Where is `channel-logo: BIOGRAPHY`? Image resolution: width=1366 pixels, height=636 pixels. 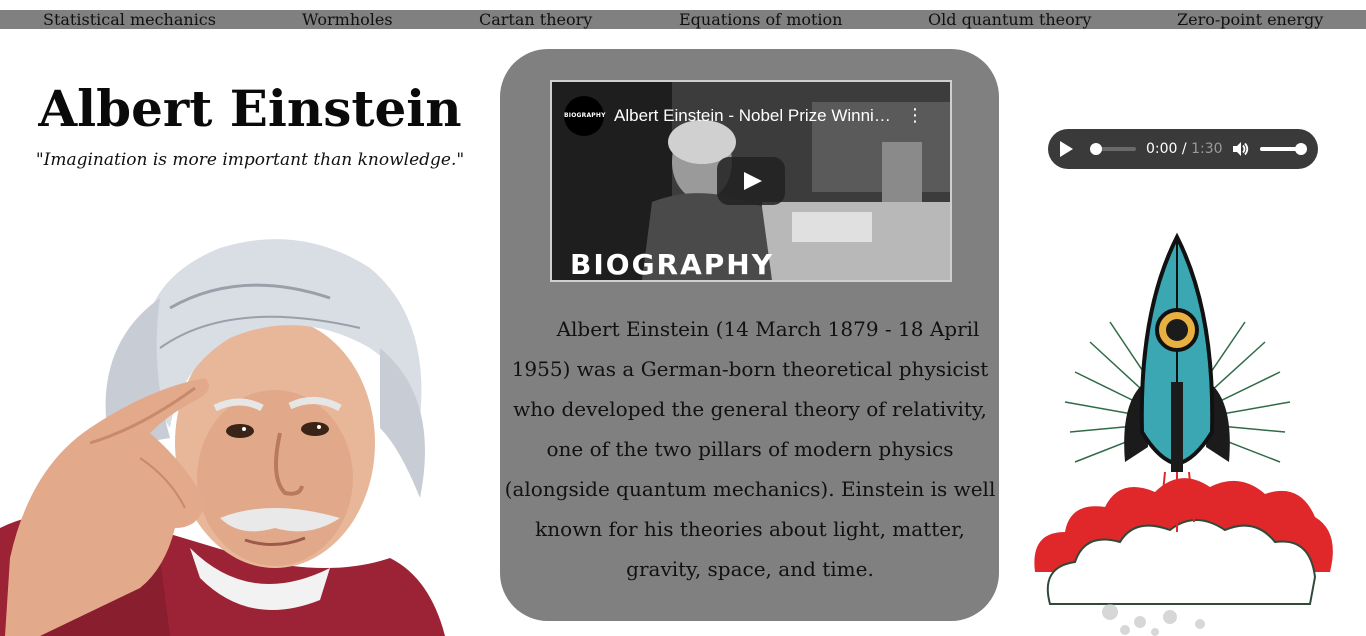
channel-logo: BIOGRAPHY is located at coordinates (584, 116).